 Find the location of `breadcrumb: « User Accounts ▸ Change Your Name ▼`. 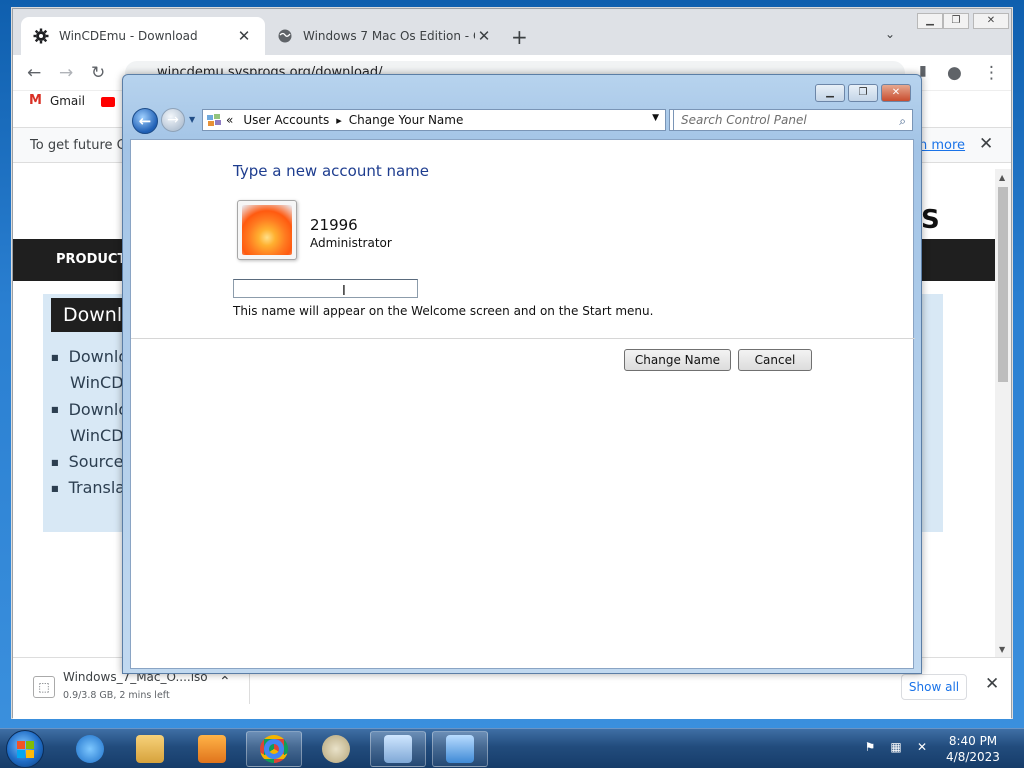

breadcrumb: « User Accounts ▸ Change Your Name ▼ is located at coordinates (434, 120).